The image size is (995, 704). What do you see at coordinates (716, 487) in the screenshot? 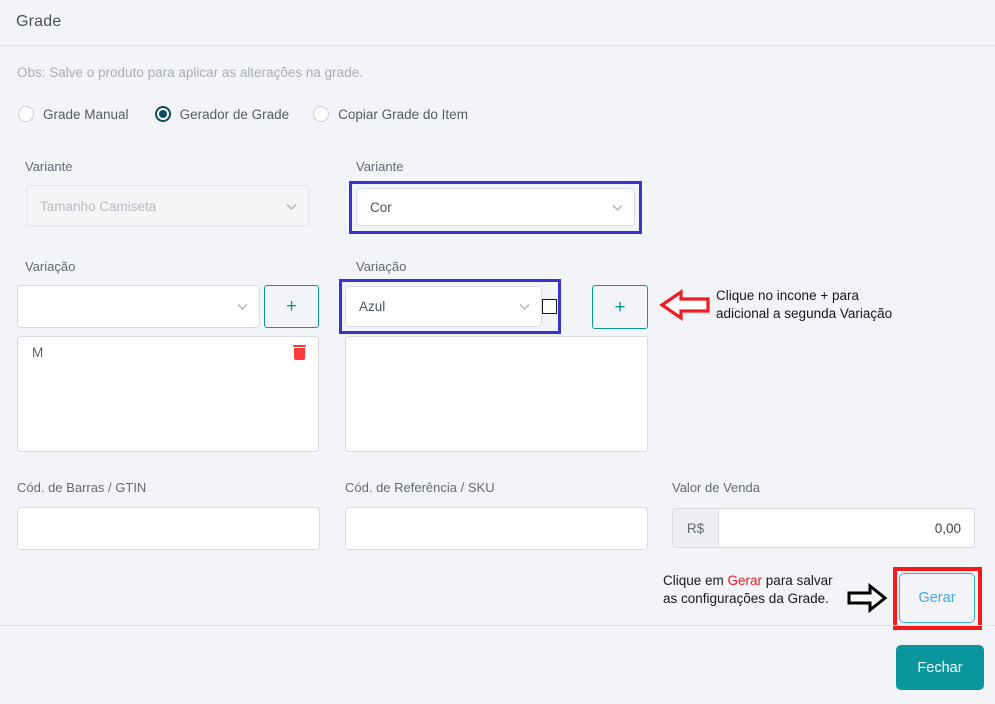
I see `price-label: Valor de Venda` at bounding box center [716, 487].